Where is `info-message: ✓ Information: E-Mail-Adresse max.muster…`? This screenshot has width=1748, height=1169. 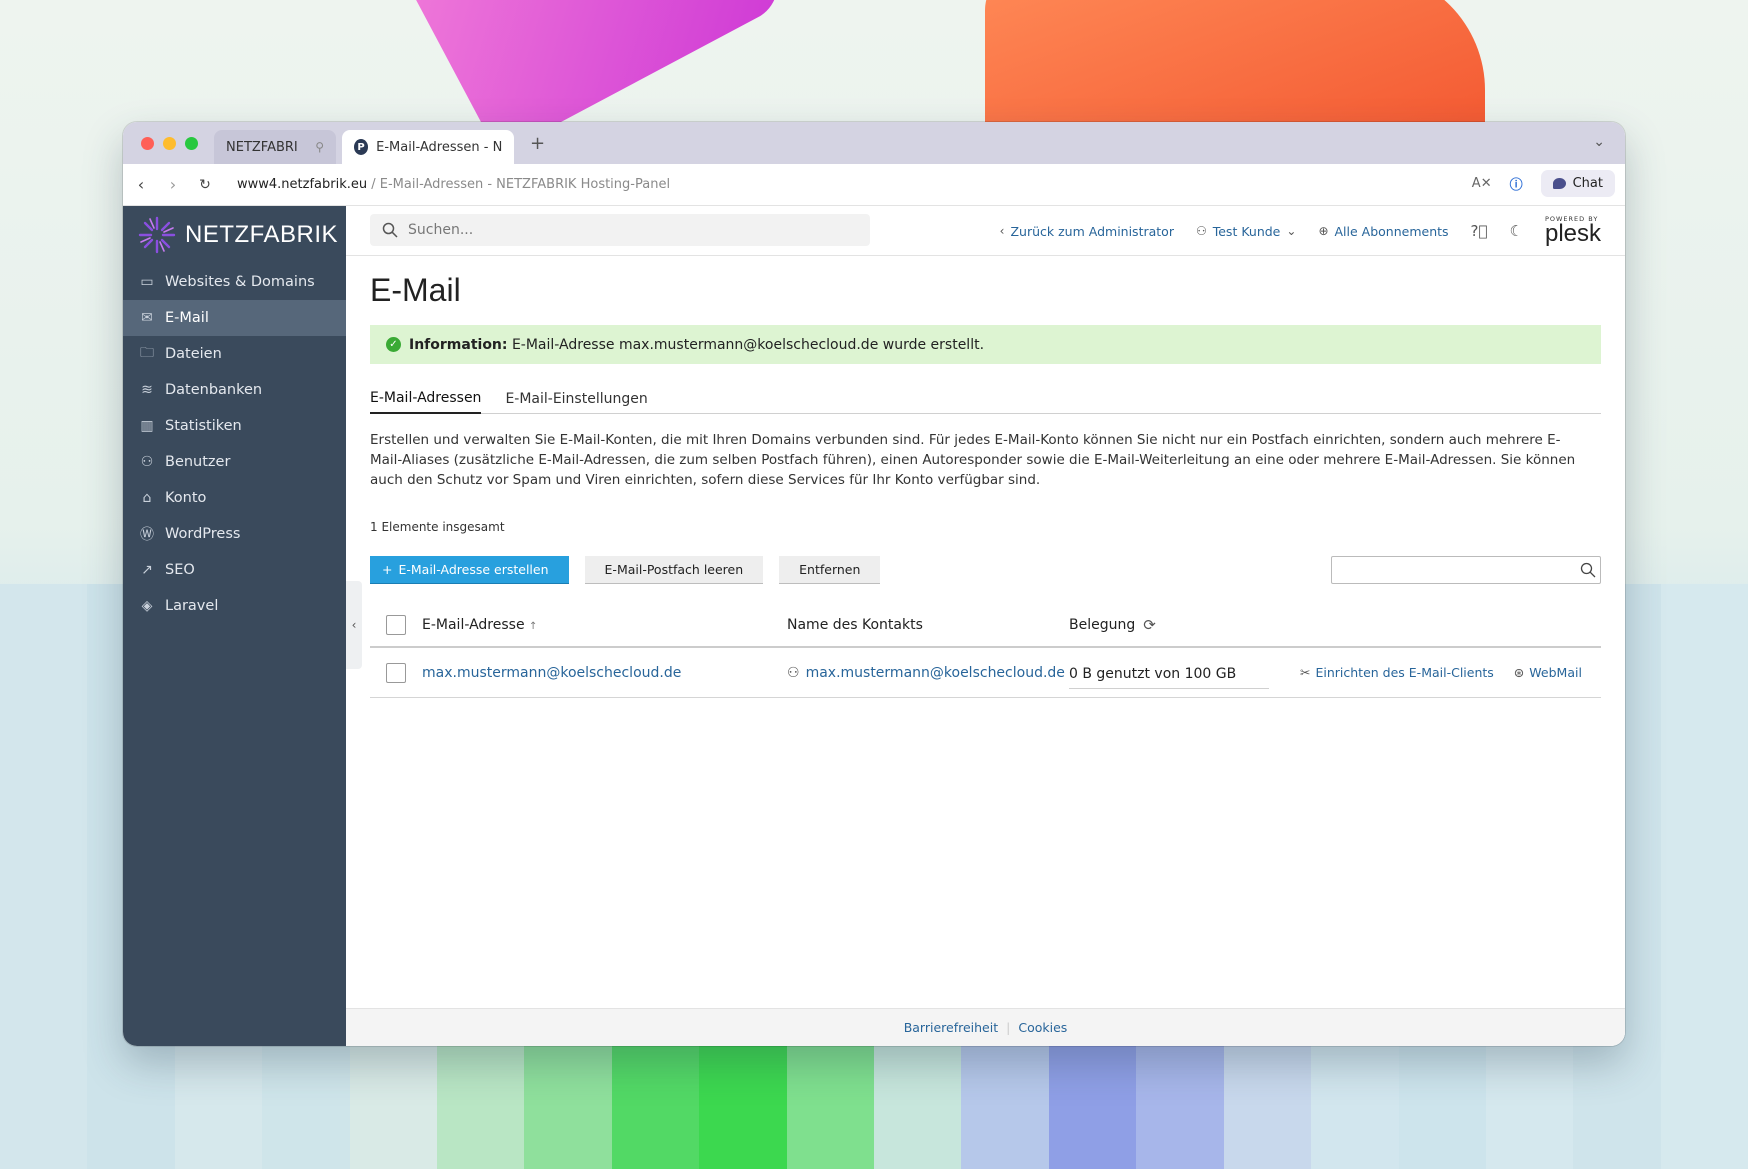
info-message: ✓ Information: E-Mail-Adresse max.muster… is located at coordinates (985, 344).